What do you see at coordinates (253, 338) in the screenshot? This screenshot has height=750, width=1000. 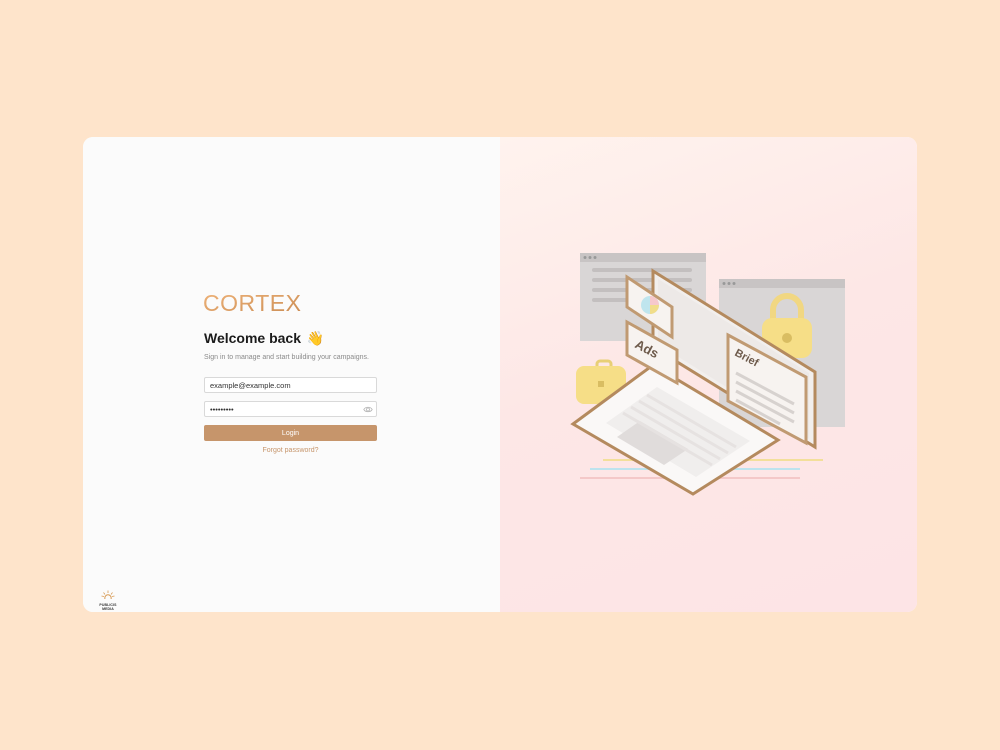 I see `title-text: Welcome back` at bounding box center [253, 338].